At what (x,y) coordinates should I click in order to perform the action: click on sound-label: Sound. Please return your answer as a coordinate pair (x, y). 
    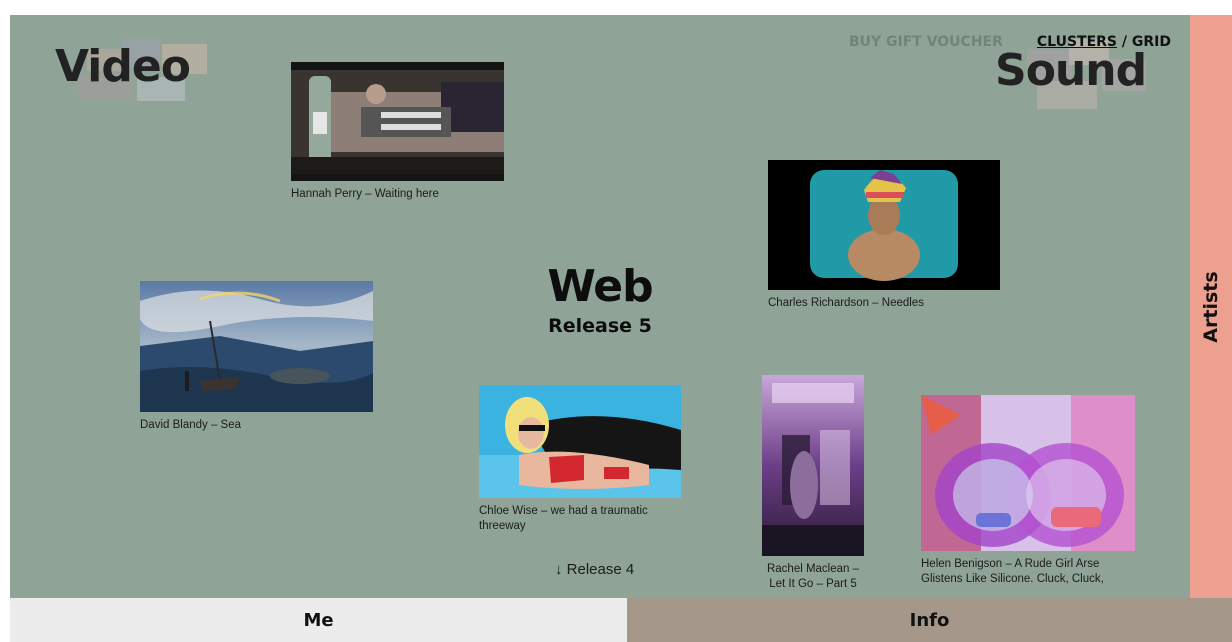
    Looking at the image, I should click on (1071, 70).